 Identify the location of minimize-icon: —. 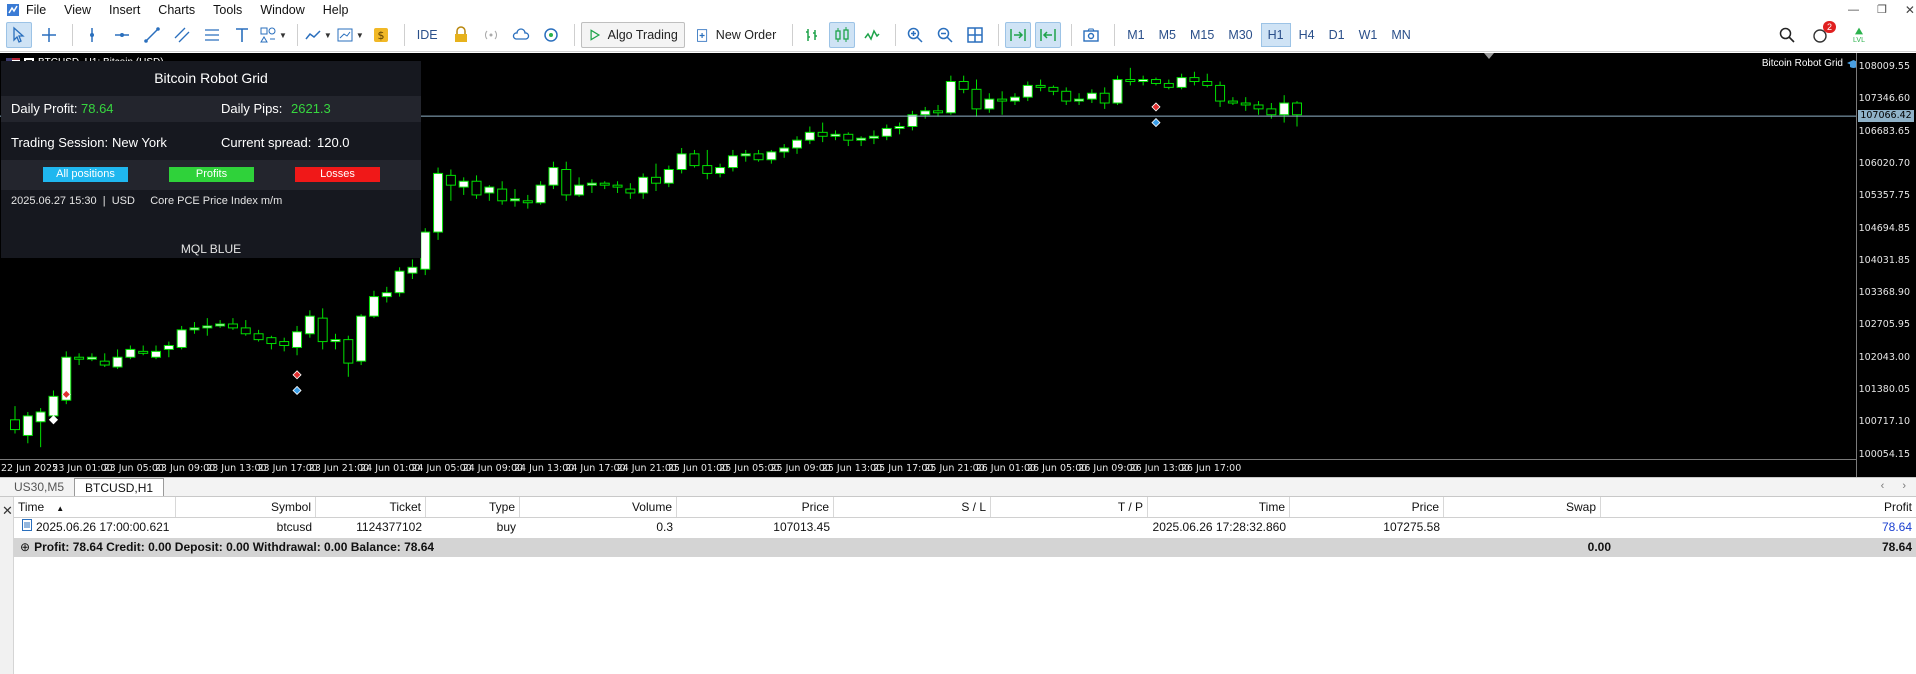
(1853, 10).